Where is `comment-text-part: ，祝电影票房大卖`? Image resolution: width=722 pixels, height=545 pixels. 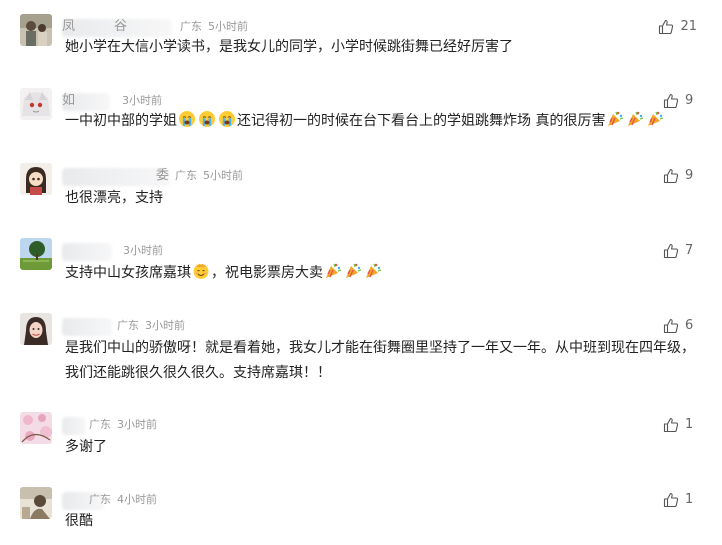
comment-text-part: ，祝电影票房大卖 is located at coordinates (267, 273).